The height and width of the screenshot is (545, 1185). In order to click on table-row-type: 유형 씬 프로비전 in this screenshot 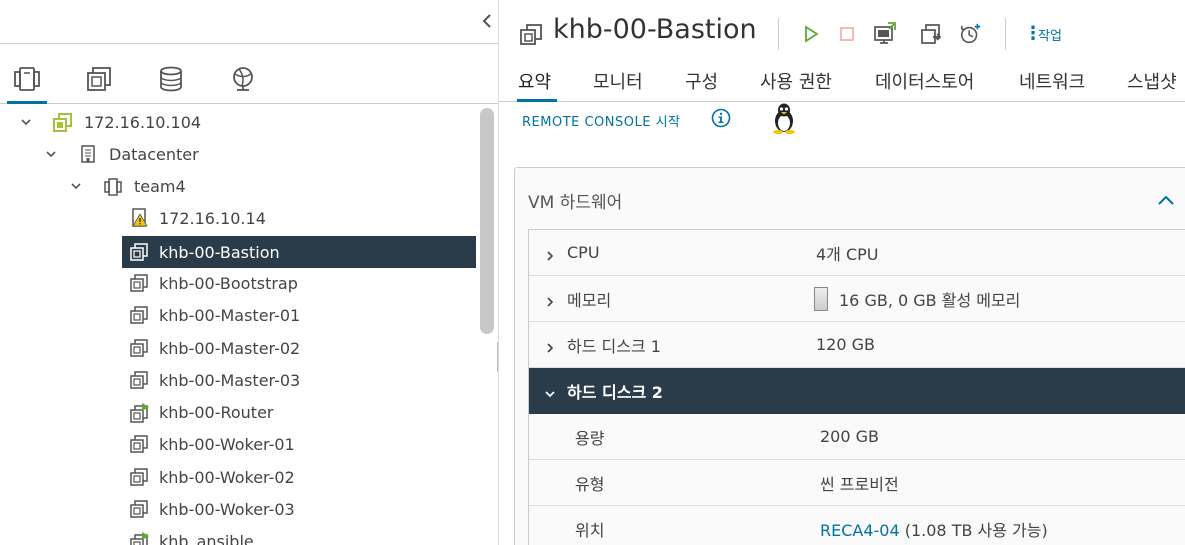, I will do `click(857, 483)`.